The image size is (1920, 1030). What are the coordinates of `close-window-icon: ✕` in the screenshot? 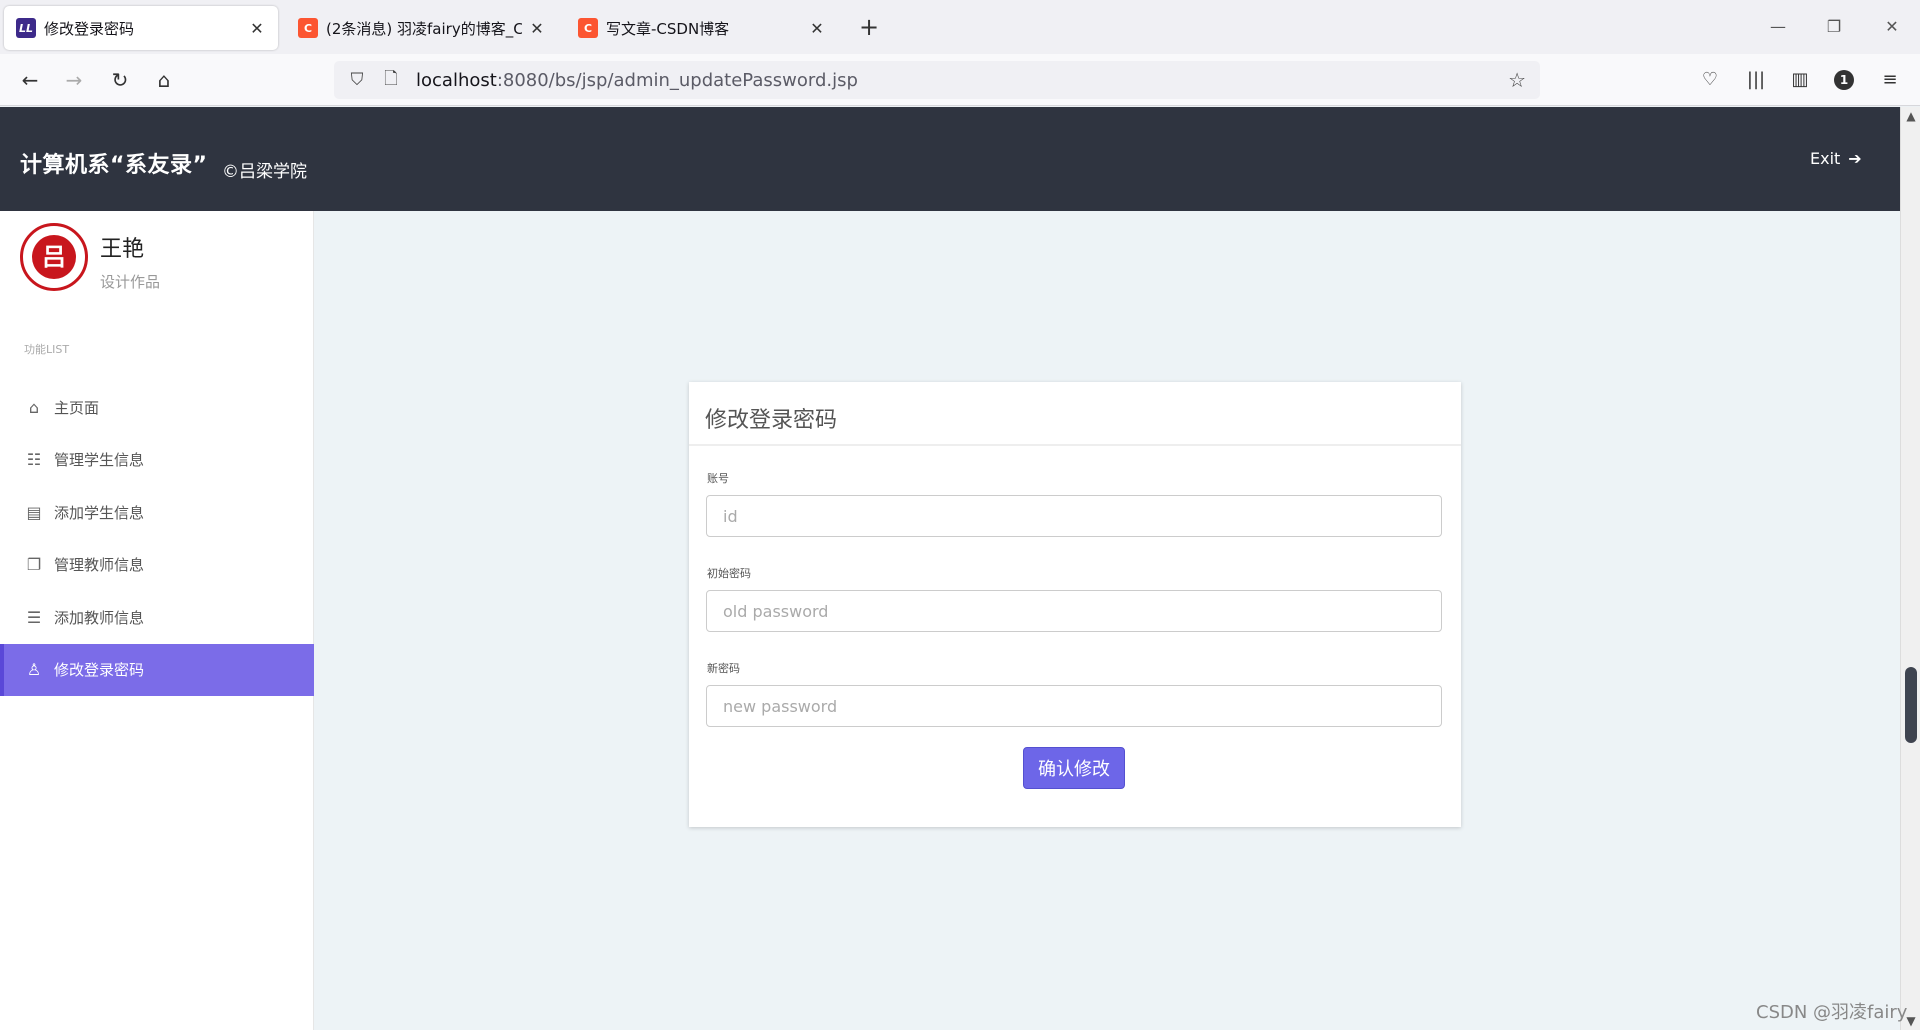 It's located at (1892, 27).